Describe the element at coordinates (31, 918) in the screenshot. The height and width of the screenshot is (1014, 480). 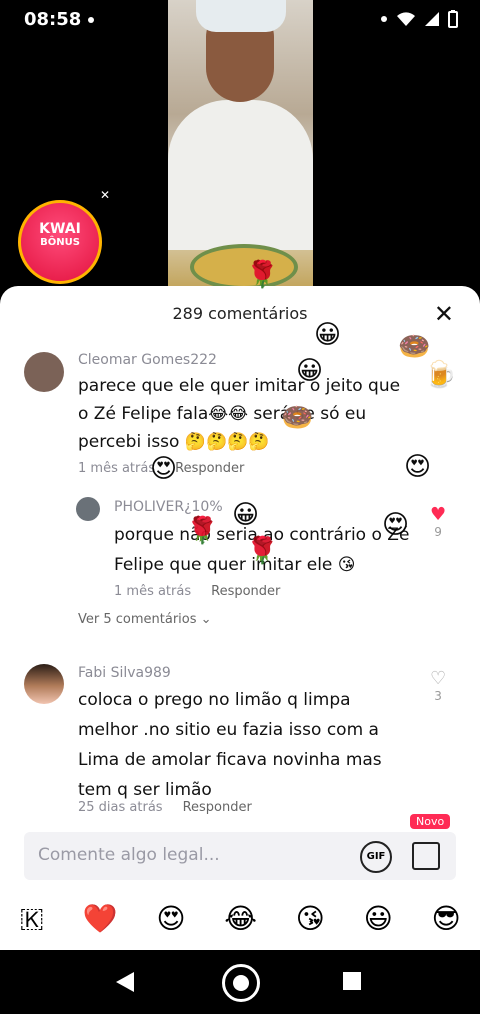
I see `kwai-emoji-button: 🇰` at that location.